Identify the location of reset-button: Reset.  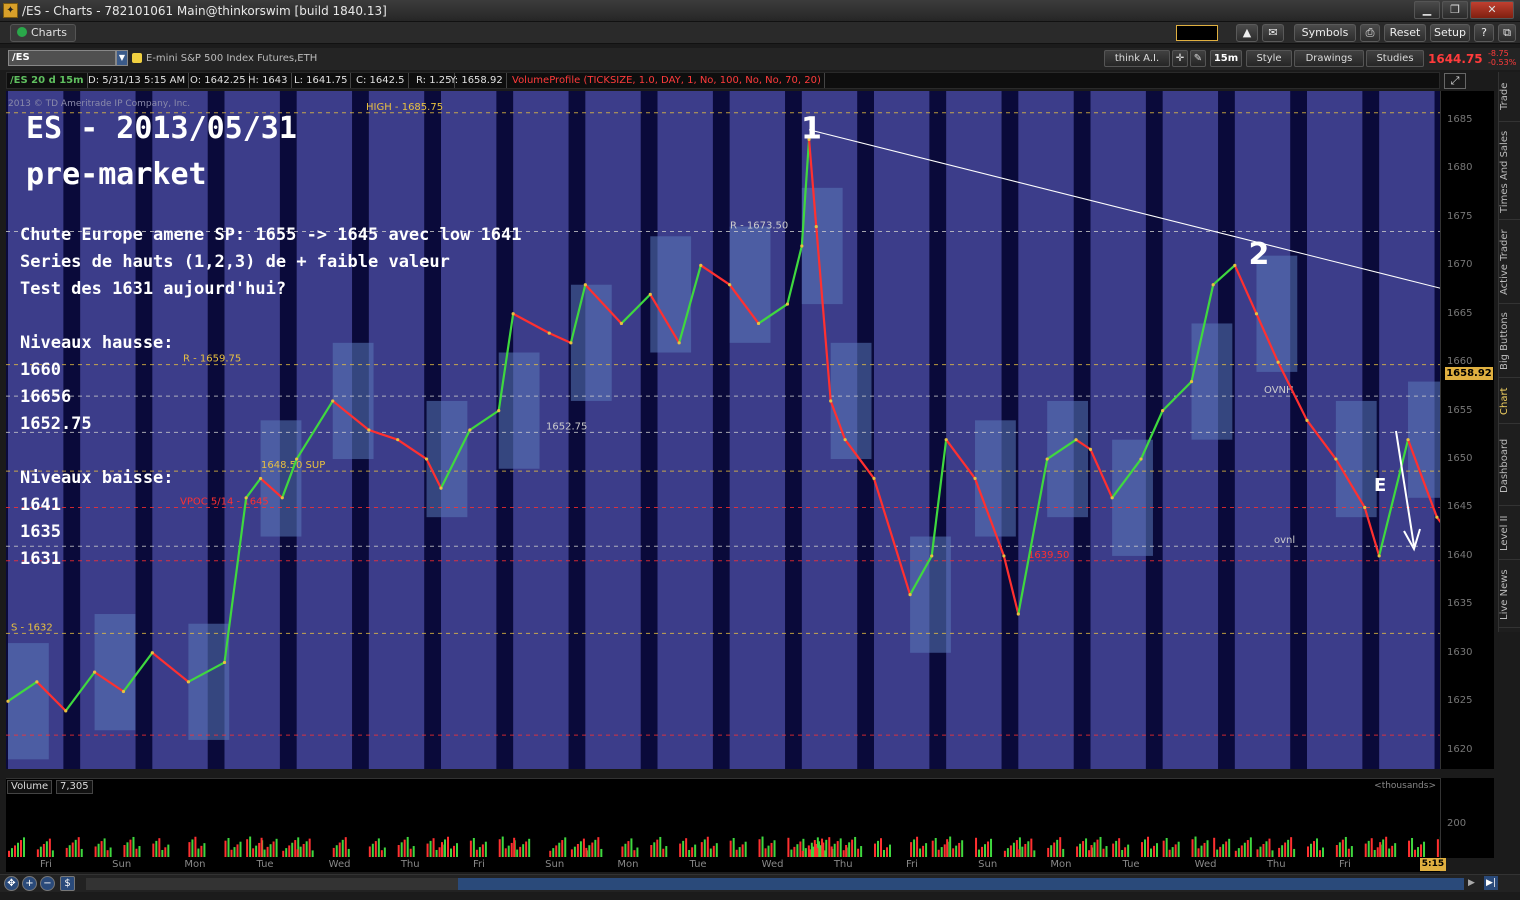
(1405, 33).